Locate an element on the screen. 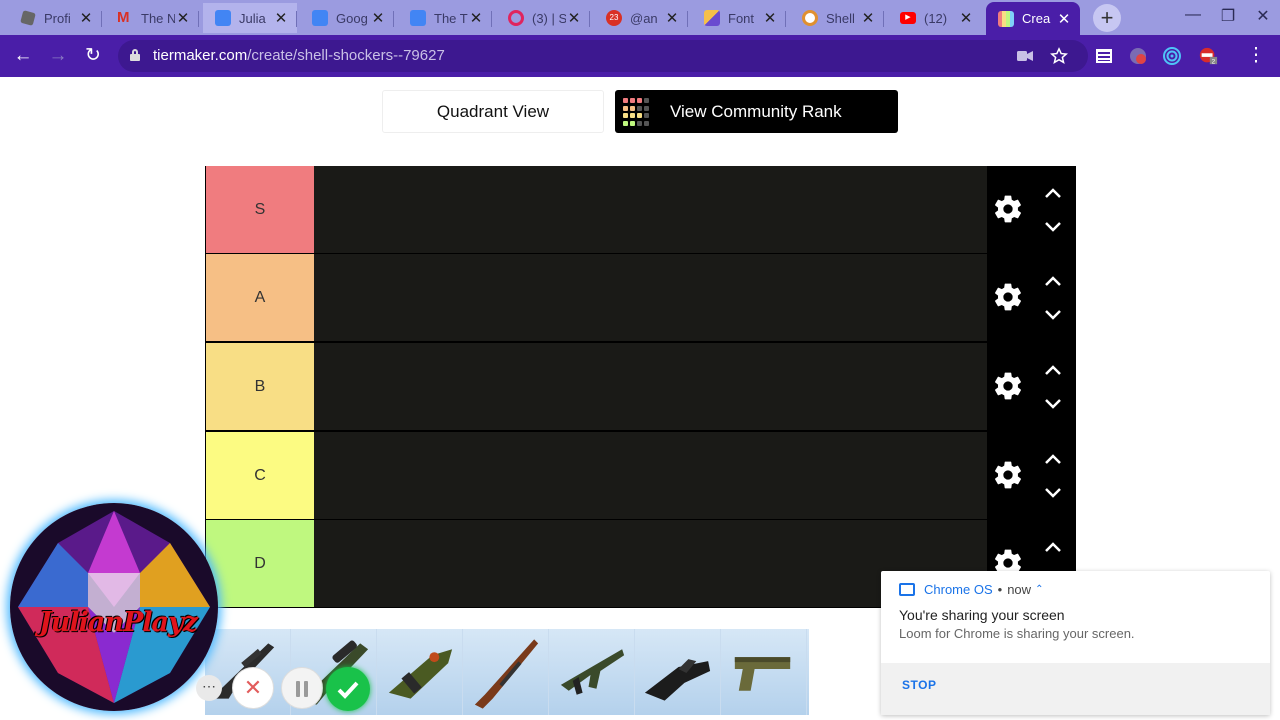 This screenshot has height=720, width=1280. tab-spiral: (3) | S ✕ is located at coordinates (543, 18).